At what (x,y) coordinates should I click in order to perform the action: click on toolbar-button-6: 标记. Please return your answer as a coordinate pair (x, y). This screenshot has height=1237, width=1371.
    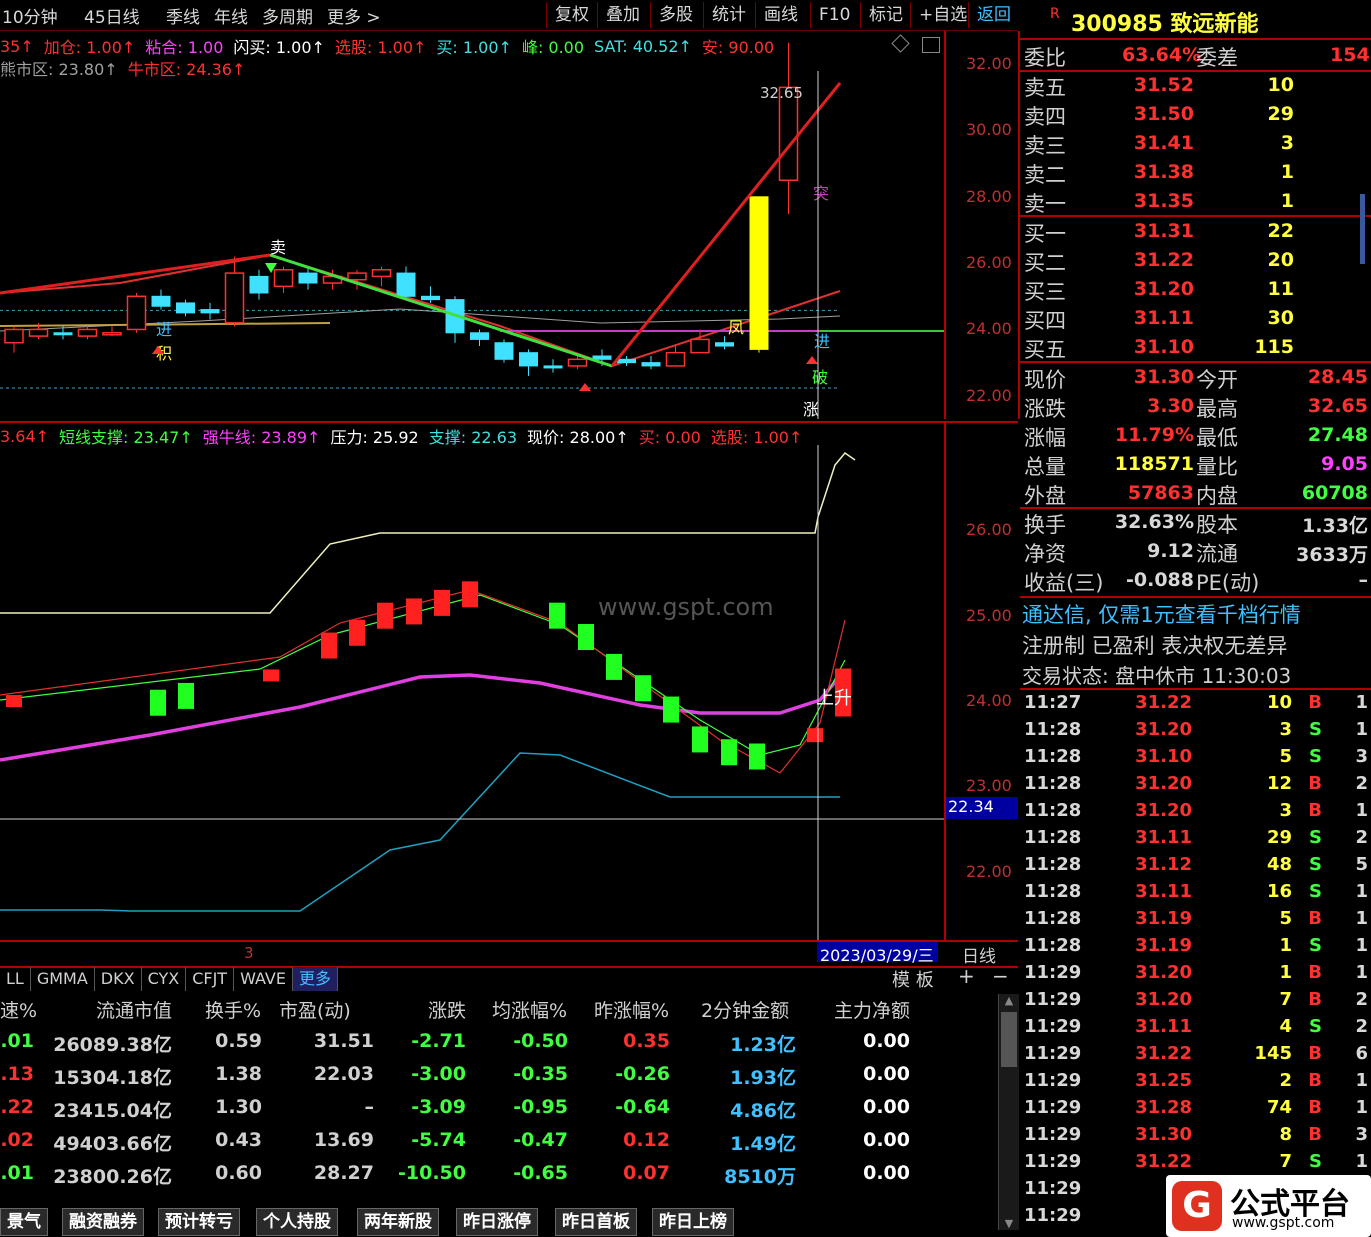
    Looking at the image, I should click on (885, 15).